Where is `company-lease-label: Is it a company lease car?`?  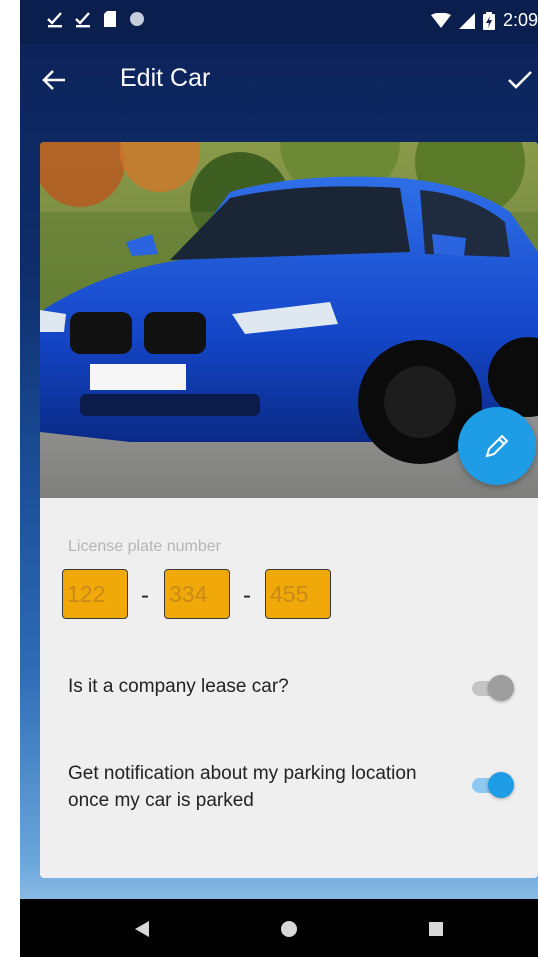
company-lease-label: Is it a company lease car? is located at coordinates (178, 686).